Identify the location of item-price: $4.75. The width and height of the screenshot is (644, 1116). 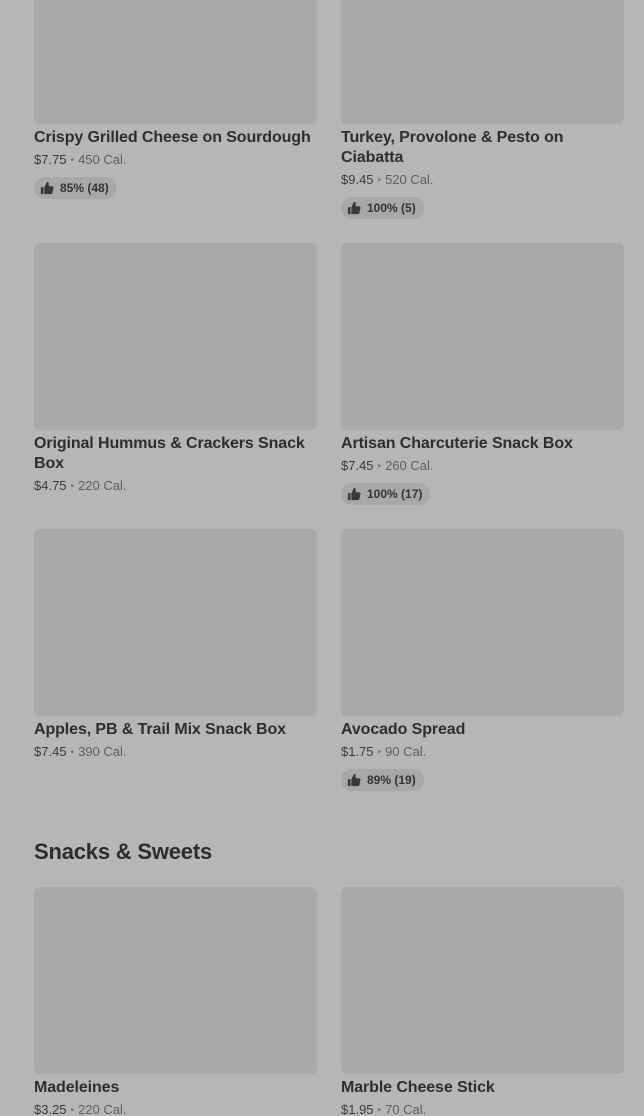
(50, 485).